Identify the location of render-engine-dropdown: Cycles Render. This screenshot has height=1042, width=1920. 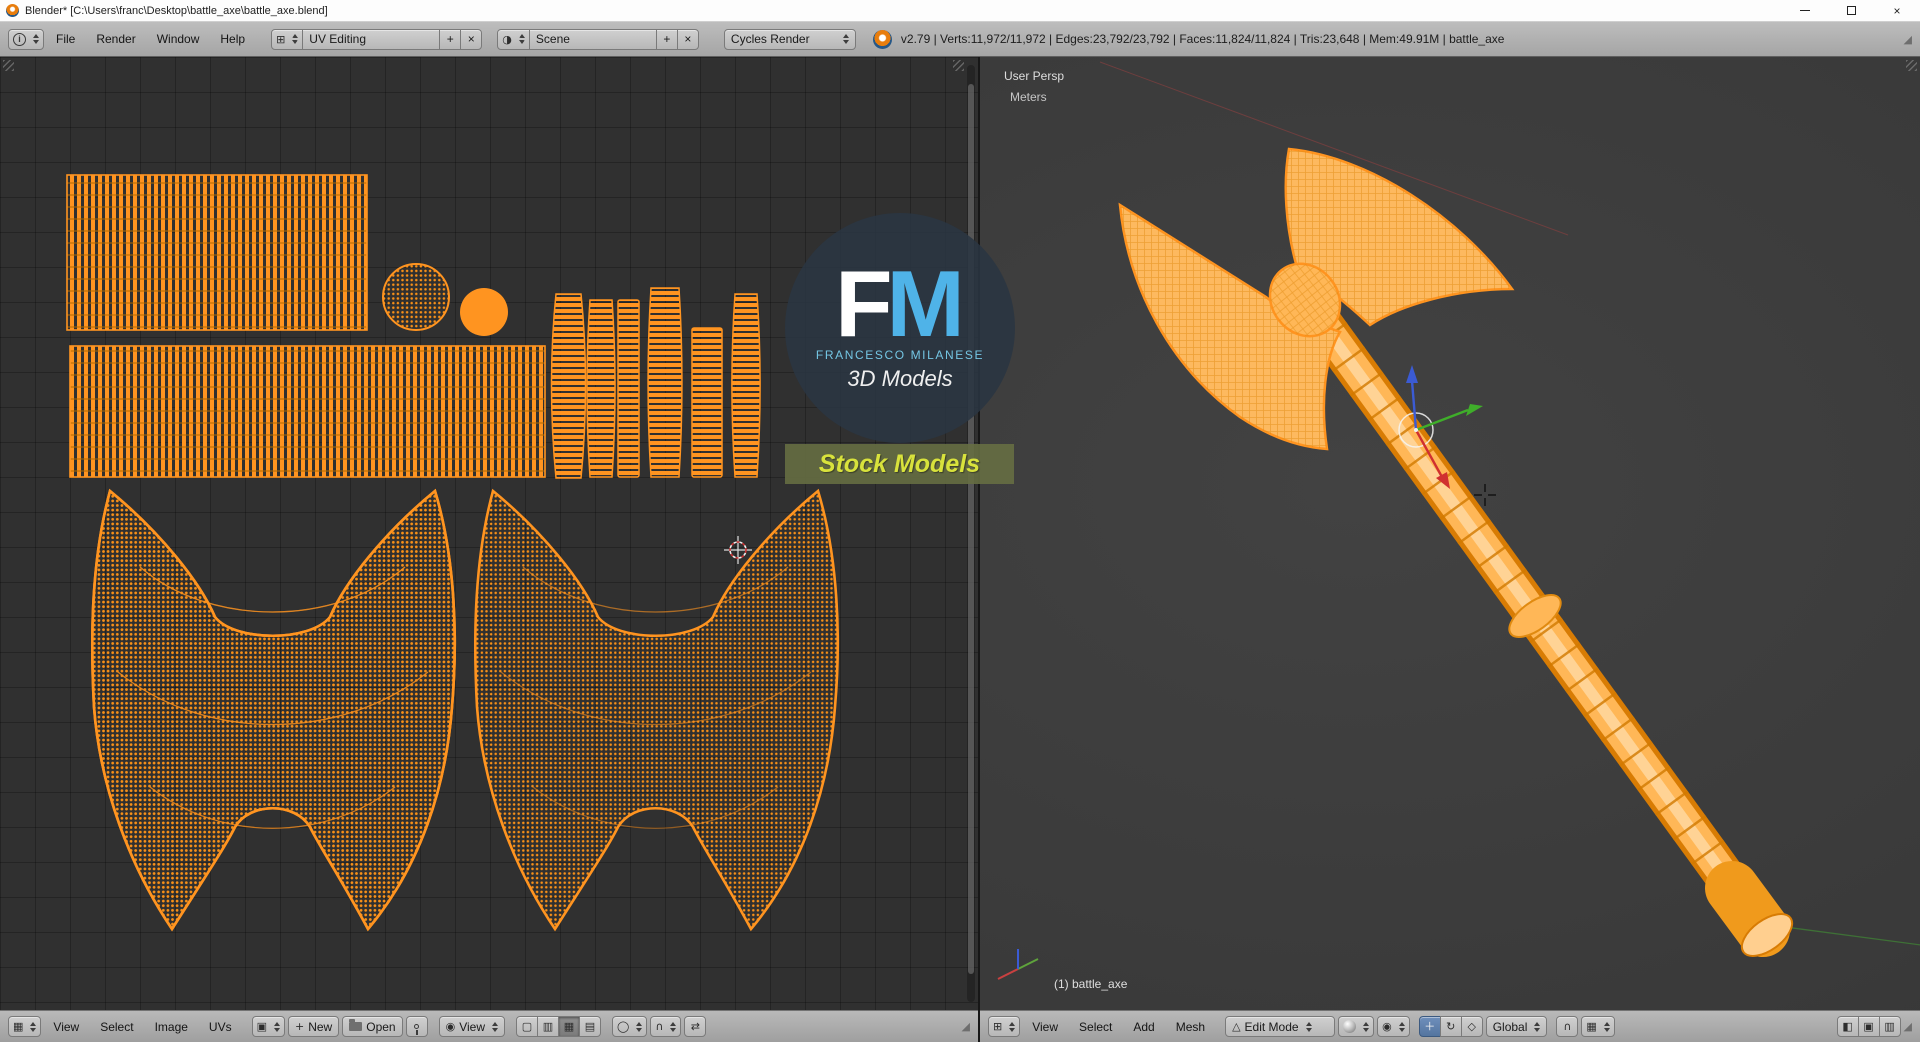
(789, 39).